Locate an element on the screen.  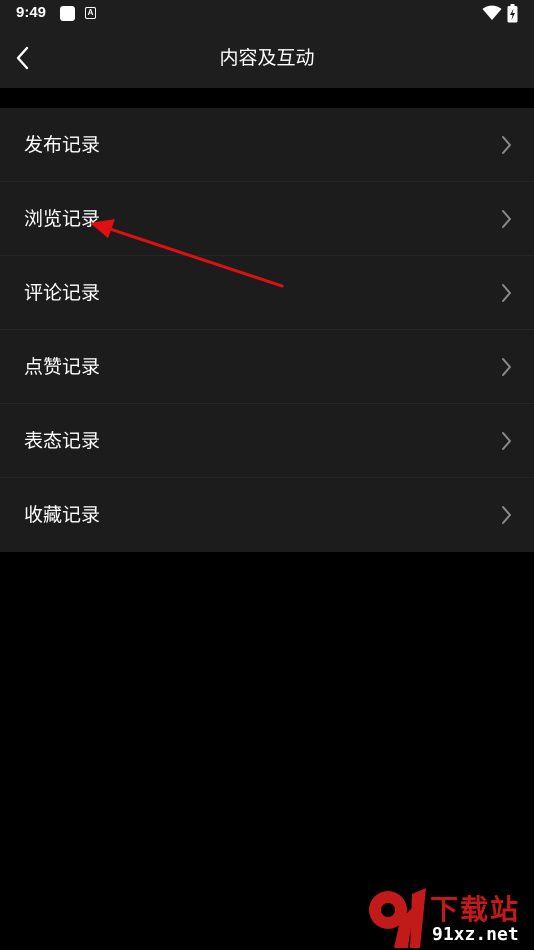
status-bar: 9:49 A is located at coordinates (267, 14).